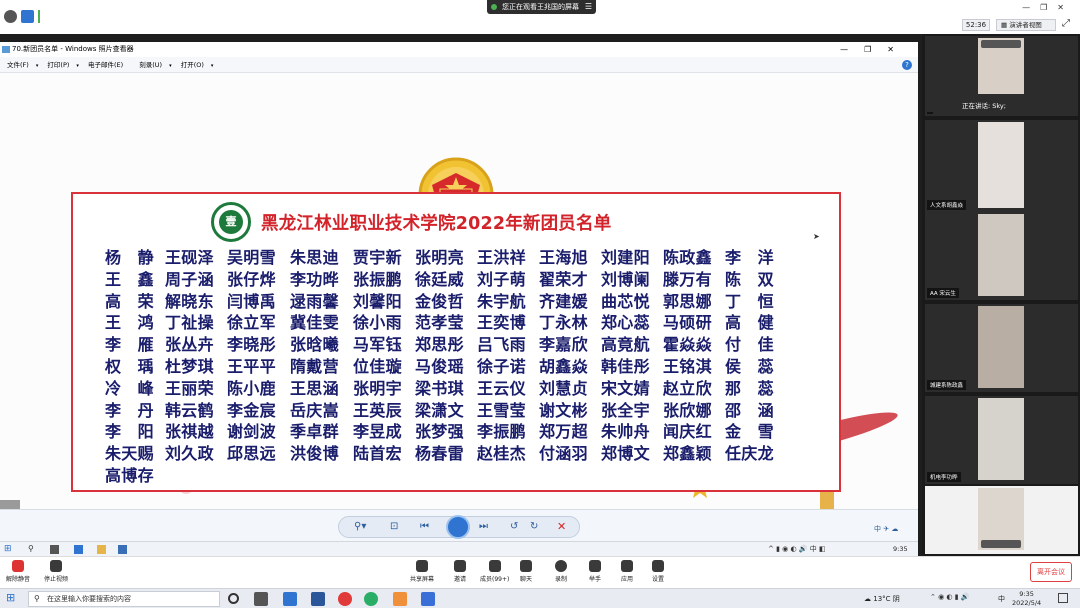 This screenshot has height=608, width=1080. What do you see at coordinates (251, 366) in the screenshot?
I see `member-name: 王平平` at bounding box center [251, 366].